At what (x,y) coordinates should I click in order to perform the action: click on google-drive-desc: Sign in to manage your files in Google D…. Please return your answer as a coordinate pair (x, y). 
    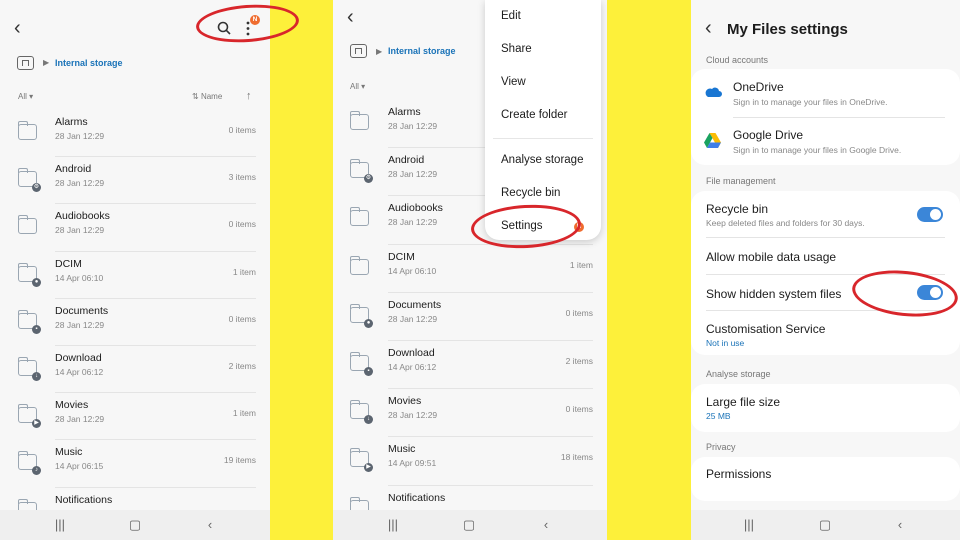
    Looking at the image, I should click on (817, 150).